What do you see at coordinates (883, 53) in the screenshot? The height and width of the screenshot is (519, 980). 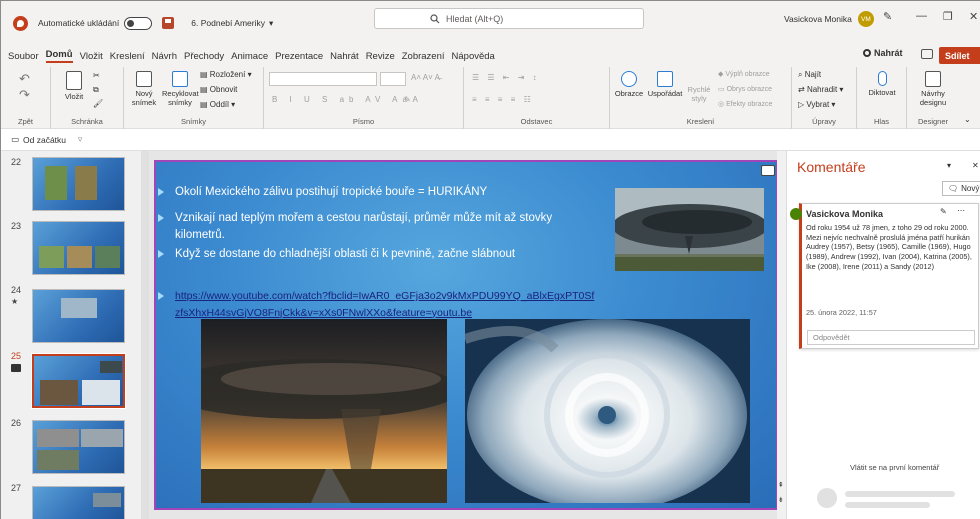 I see `record-button: Nahrát` at bounding box center [883, 53].